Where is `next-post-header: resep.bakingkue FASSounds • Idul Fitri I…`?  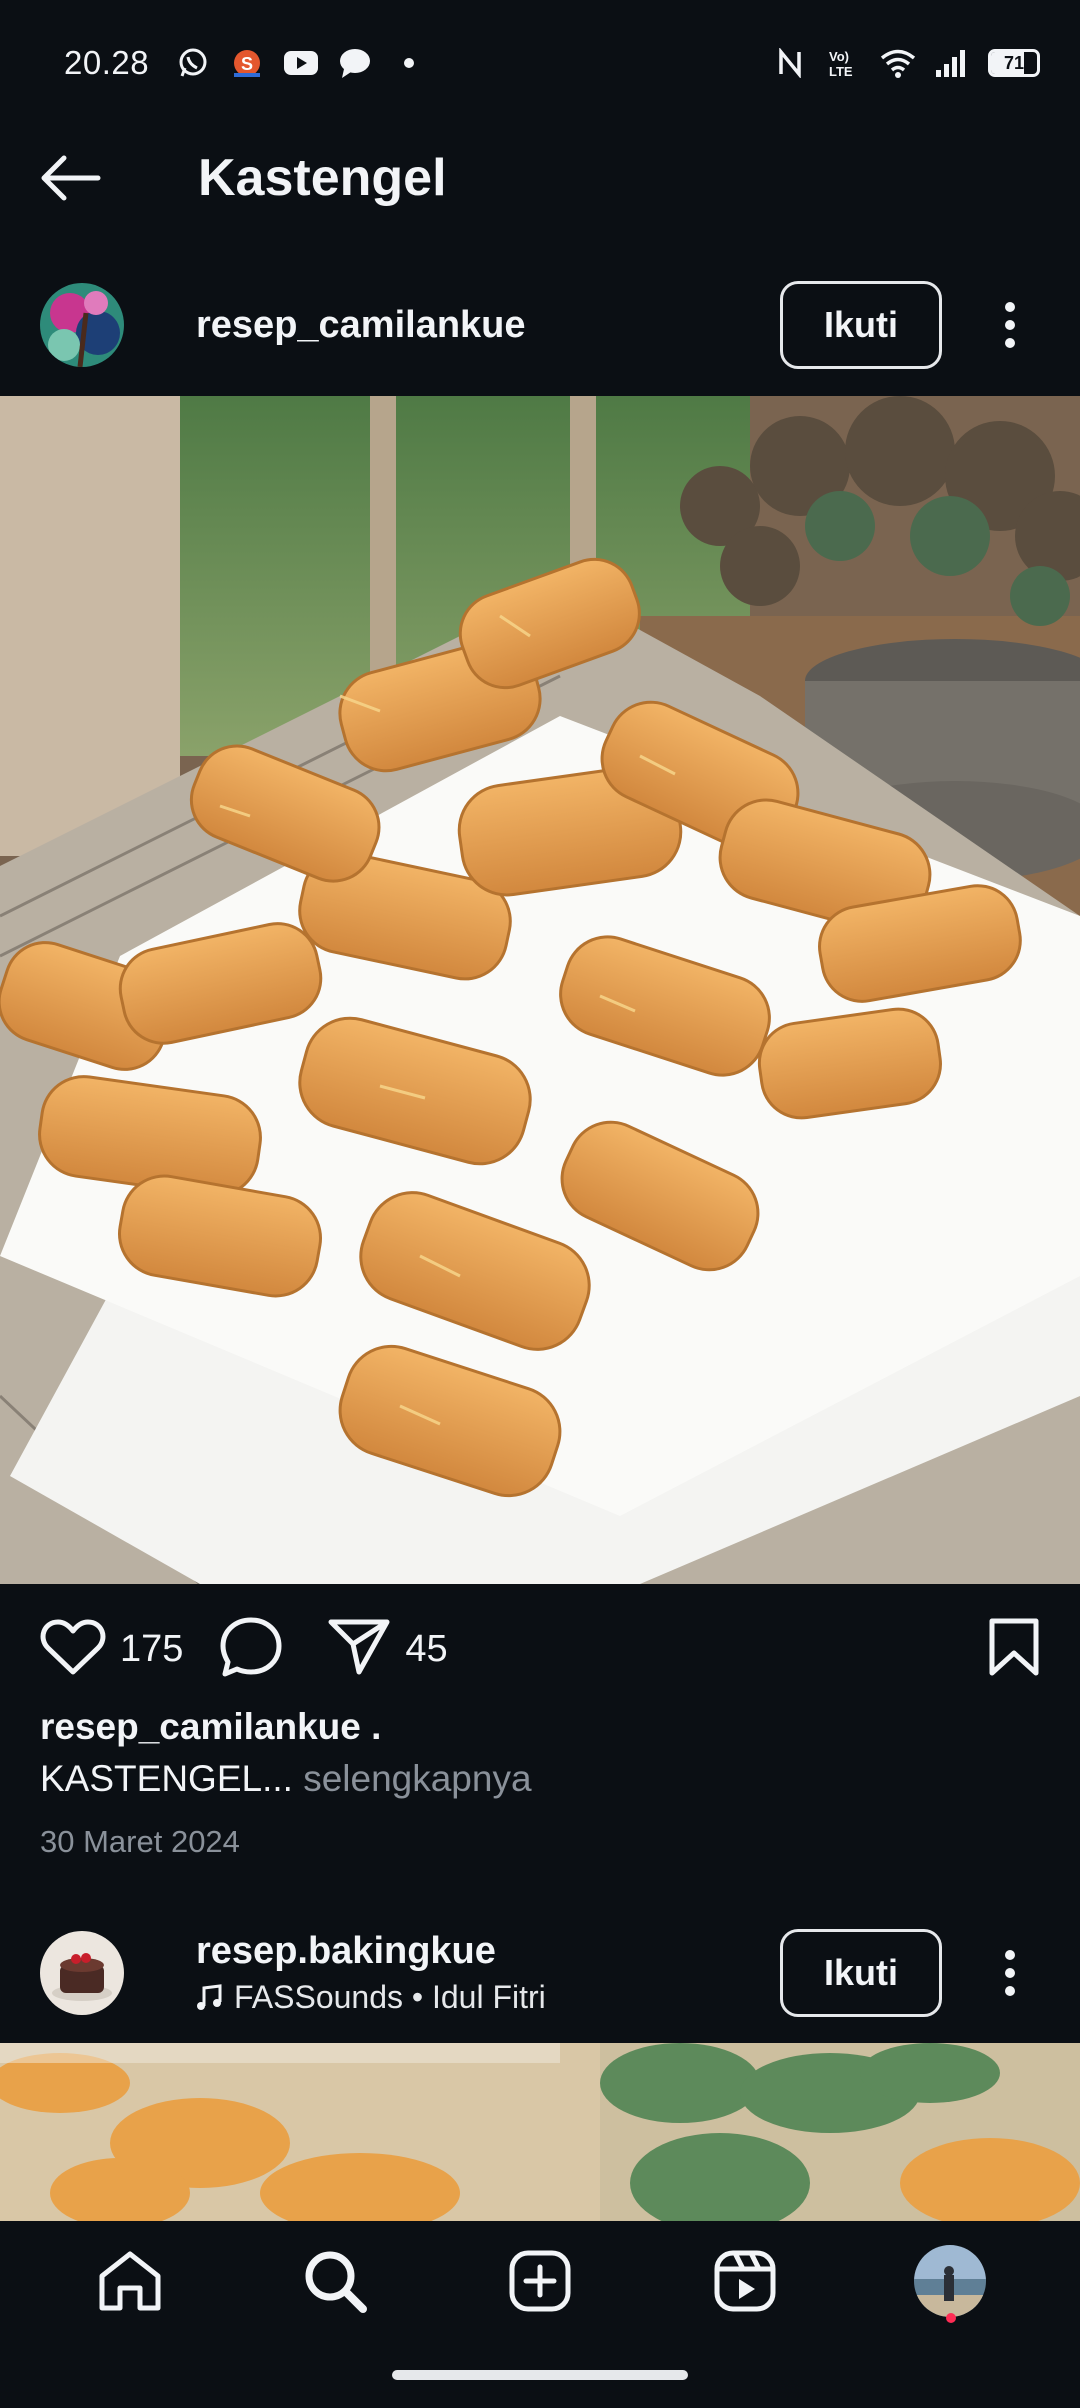
next-post-header: resep.bakingkue FASSounds • Idul Fitri I… is located at coordinates (540, 1973).